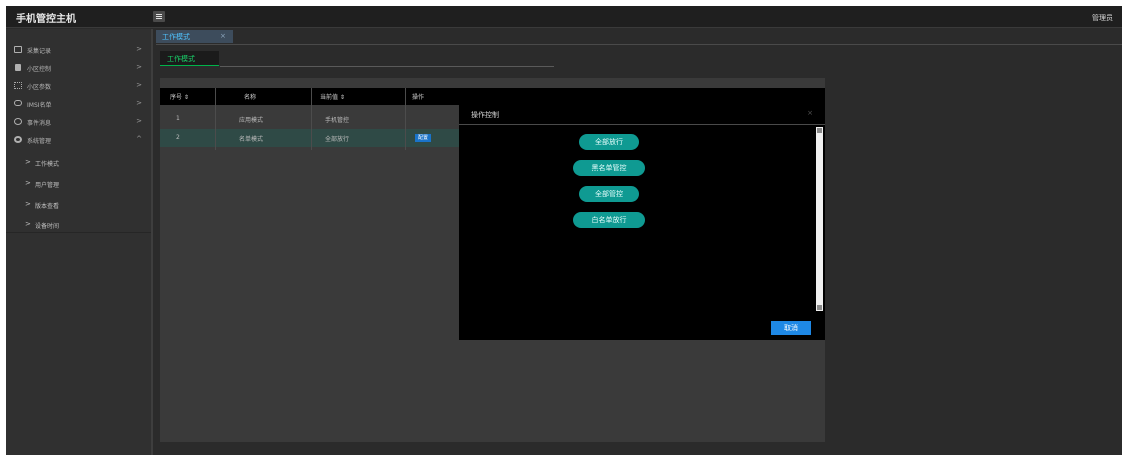 The image size is (1126, 457). Describe the element at coordinates (194, 36) in the screenshot. I see `tab-work-mode: 工作模式 ×` at that location.